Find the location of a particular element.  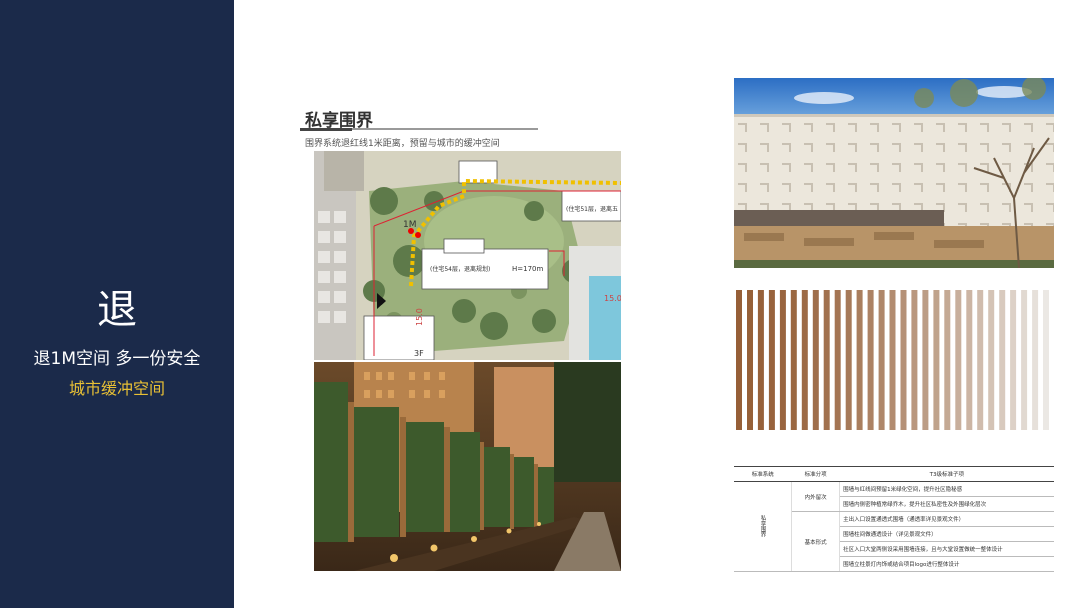

wood-slat-drawing is located at coordinates (892, 360).